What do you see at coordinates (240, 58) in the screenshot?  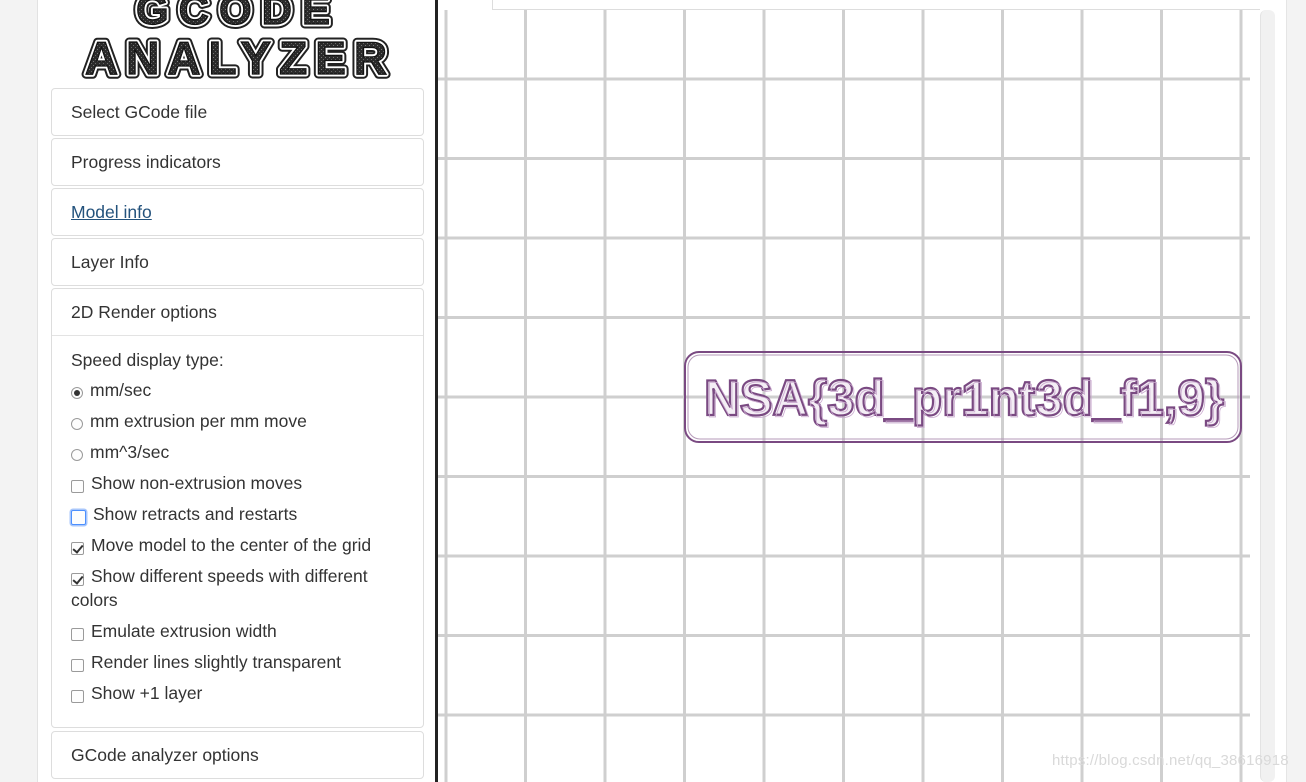 I see `svg-text: ANALYZER` at bounding box center [240, 58].